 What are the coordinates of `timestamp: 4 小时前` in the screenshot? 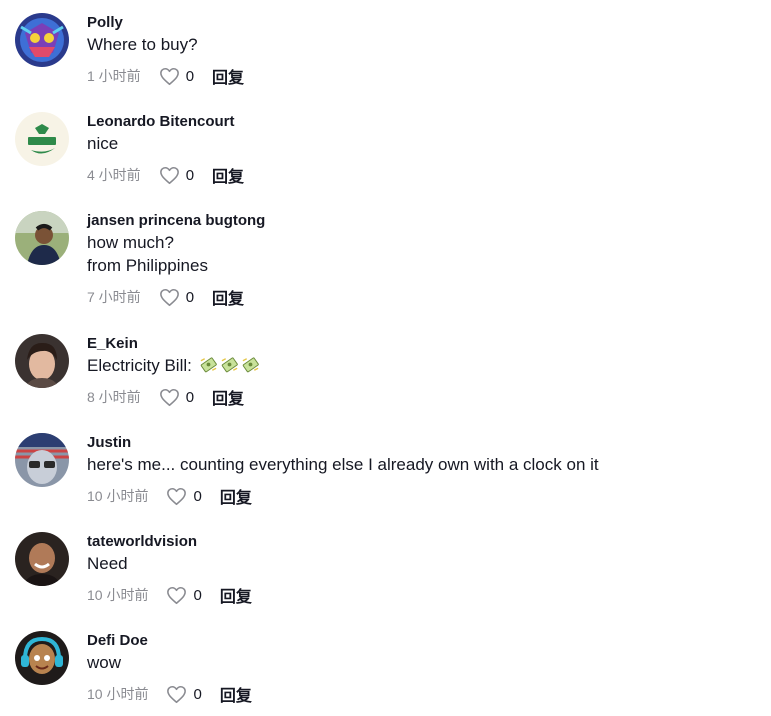 It's located at (114, 175).